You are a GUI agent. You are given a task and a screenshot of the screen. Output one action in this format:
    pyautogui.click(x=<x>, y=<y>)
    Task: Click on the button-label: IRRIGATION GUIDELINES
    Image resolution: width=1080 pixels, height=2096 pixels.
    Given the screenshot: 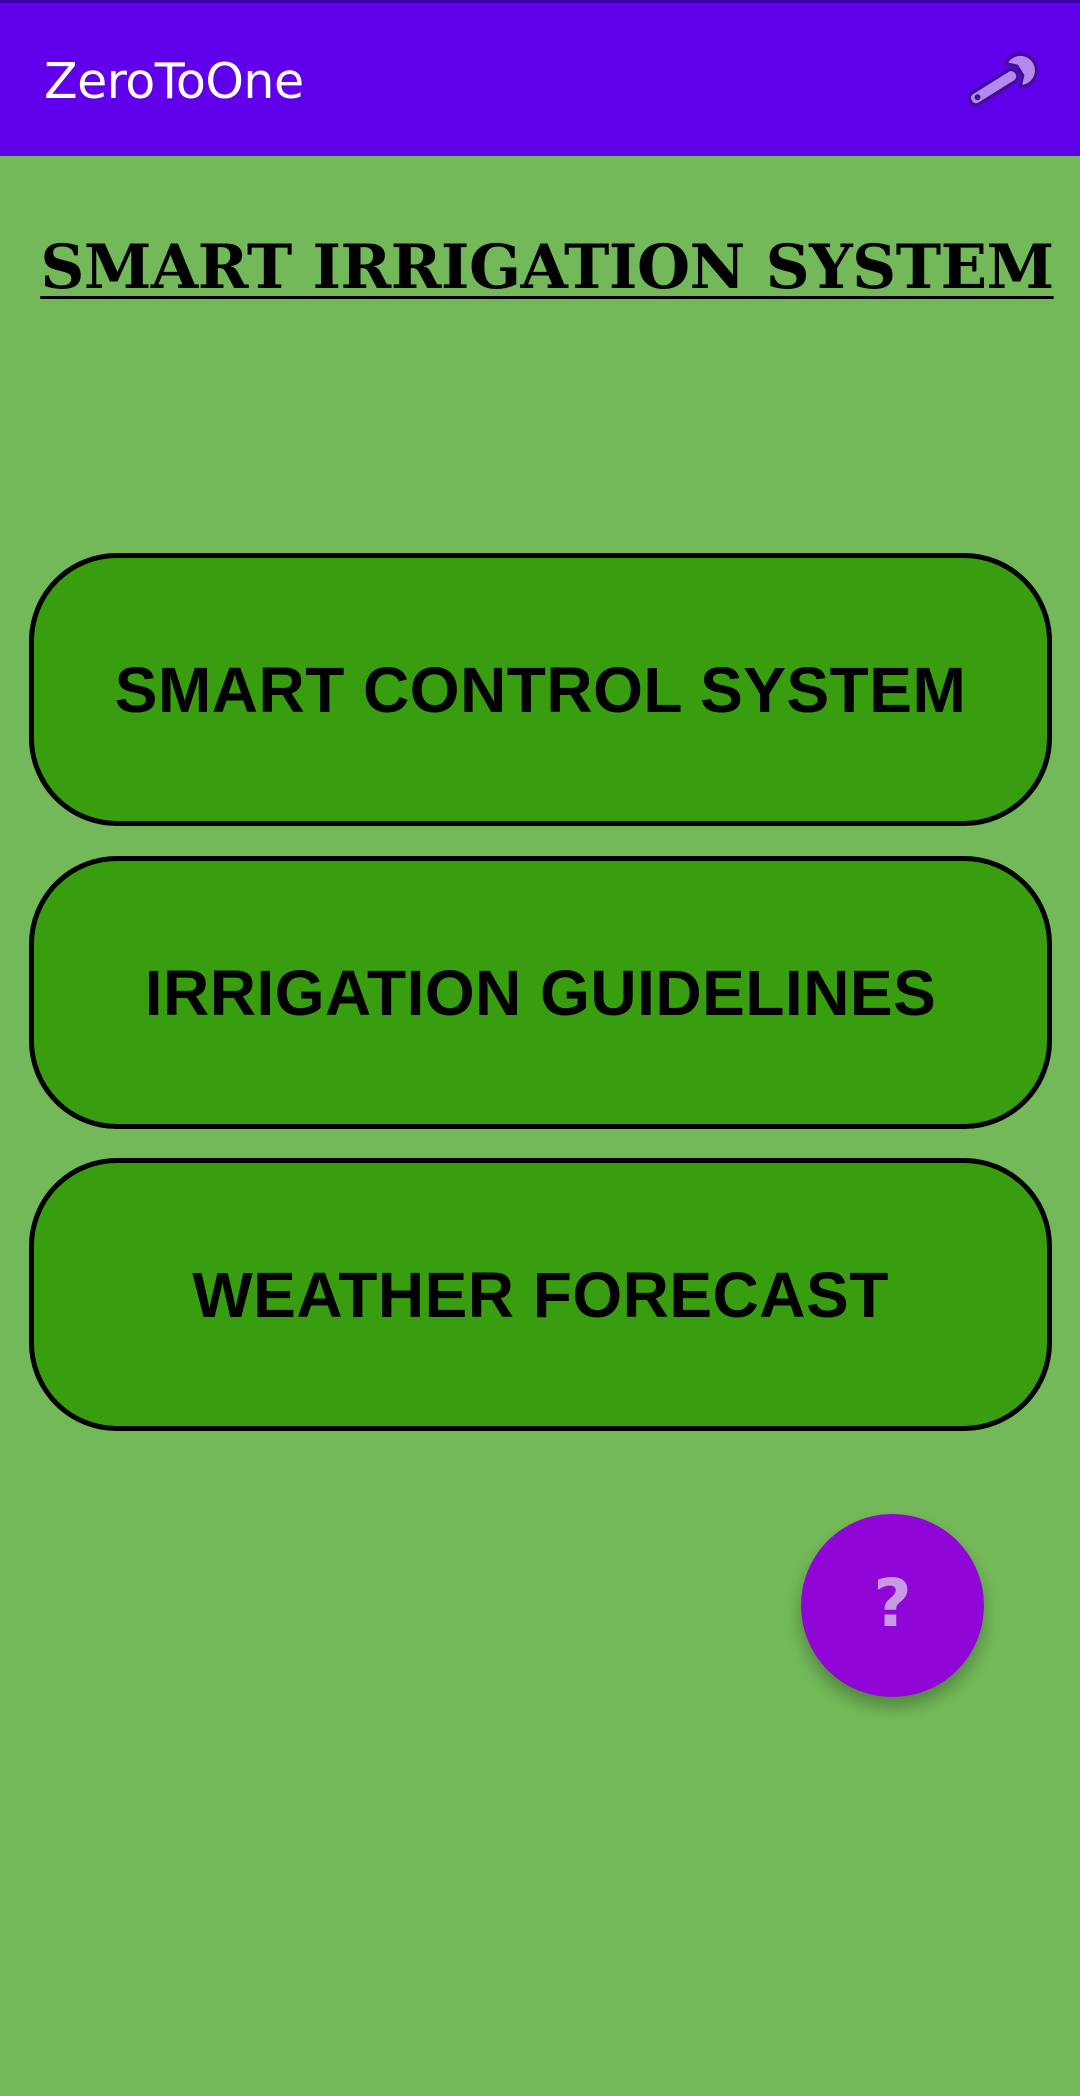 What is the action you would take?
    pyautogui.click(x=540, y=992)
    